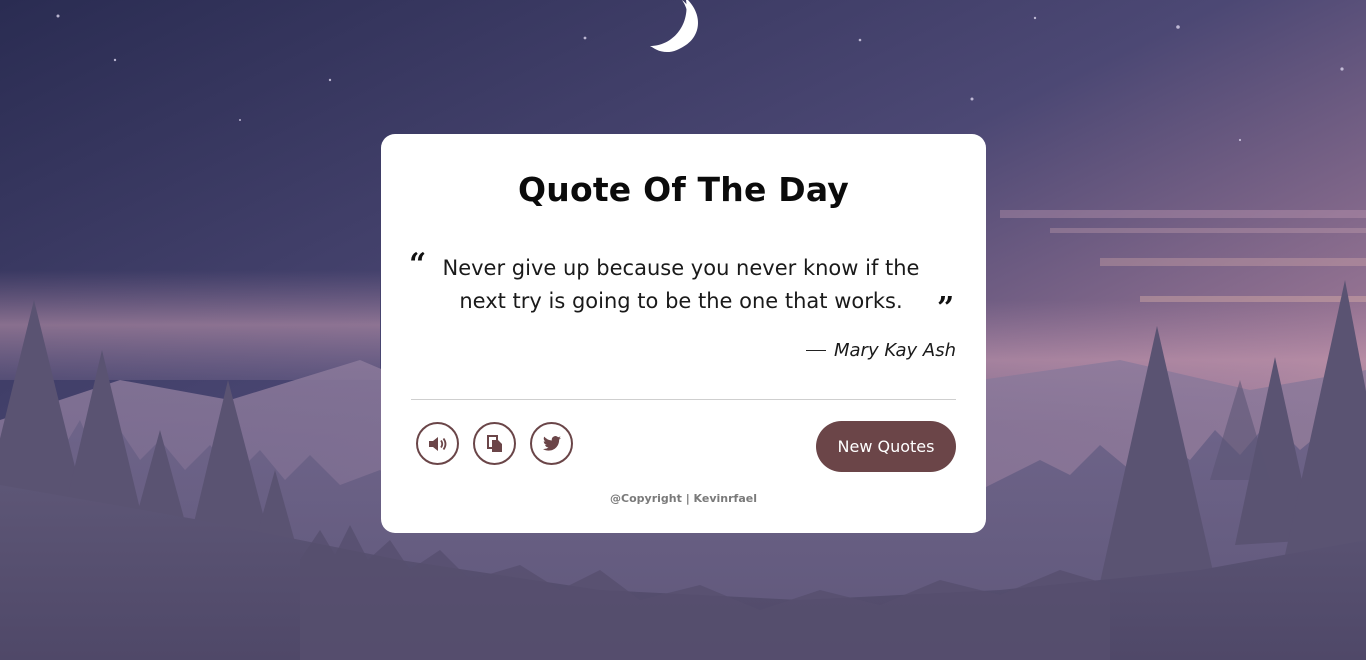 The height and width of the screenshot is (660, 1366). I want to click on copy-button, so click(494, 443).